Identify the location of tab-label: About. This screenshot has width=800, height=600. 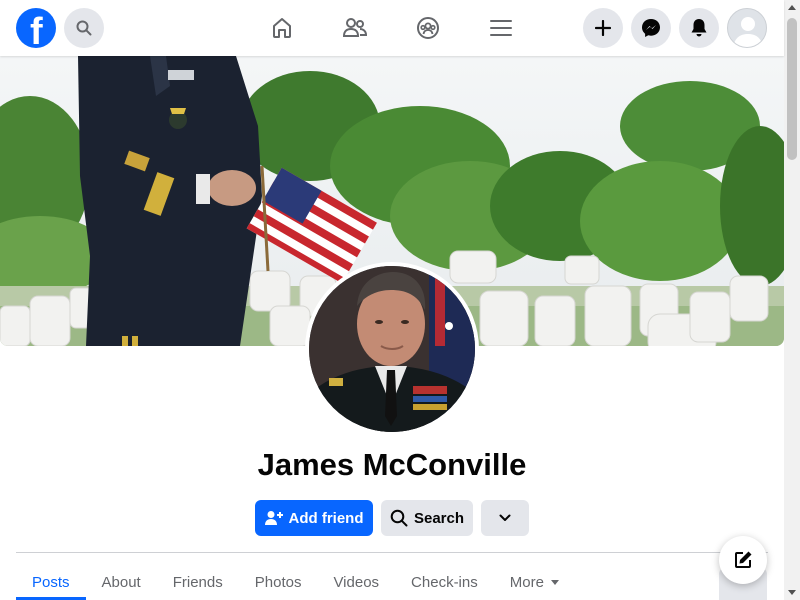
(121, 582).